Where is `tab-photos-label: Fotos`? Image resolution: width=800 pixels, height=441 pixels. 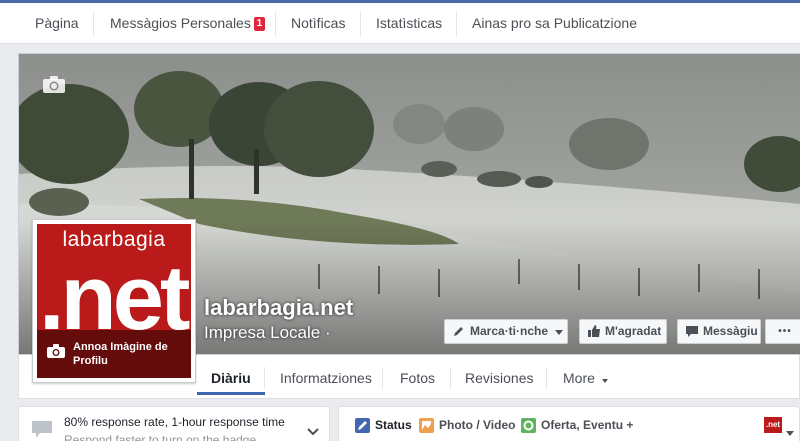
tab-photos-label: Fotos is located at coordinates (418, 378).